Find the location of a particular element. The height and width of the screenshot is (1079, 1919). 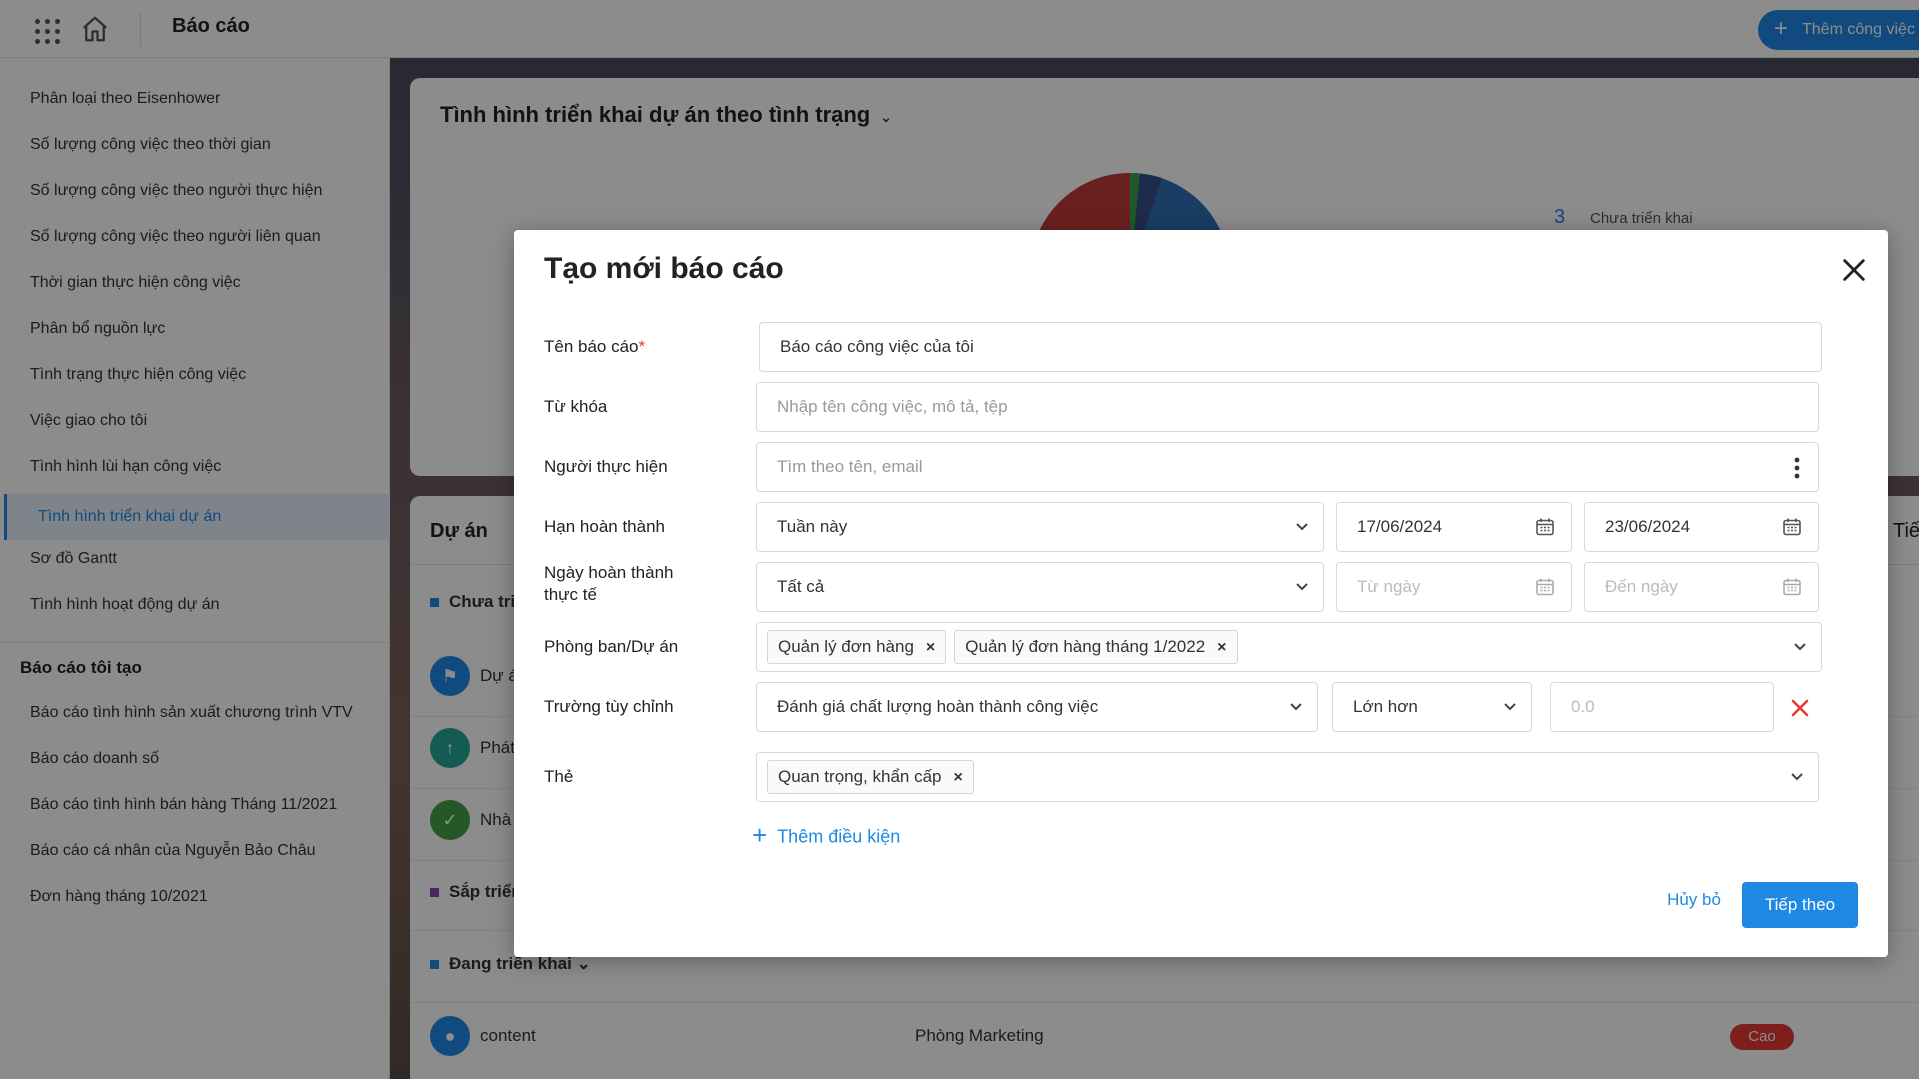

operator-select: Lớn hơn is located at coordinates (1432, 707).